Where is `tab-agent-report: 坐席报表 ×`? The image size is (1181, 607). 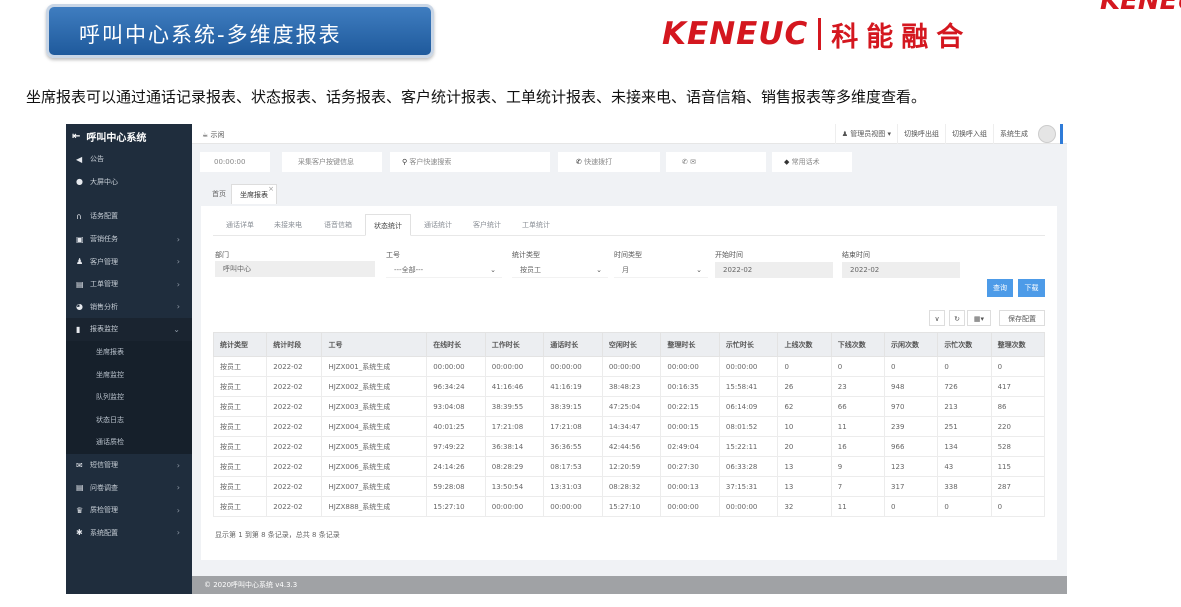 tab-agent-report: 坐席报表 × is located at coordinates (254, 194).